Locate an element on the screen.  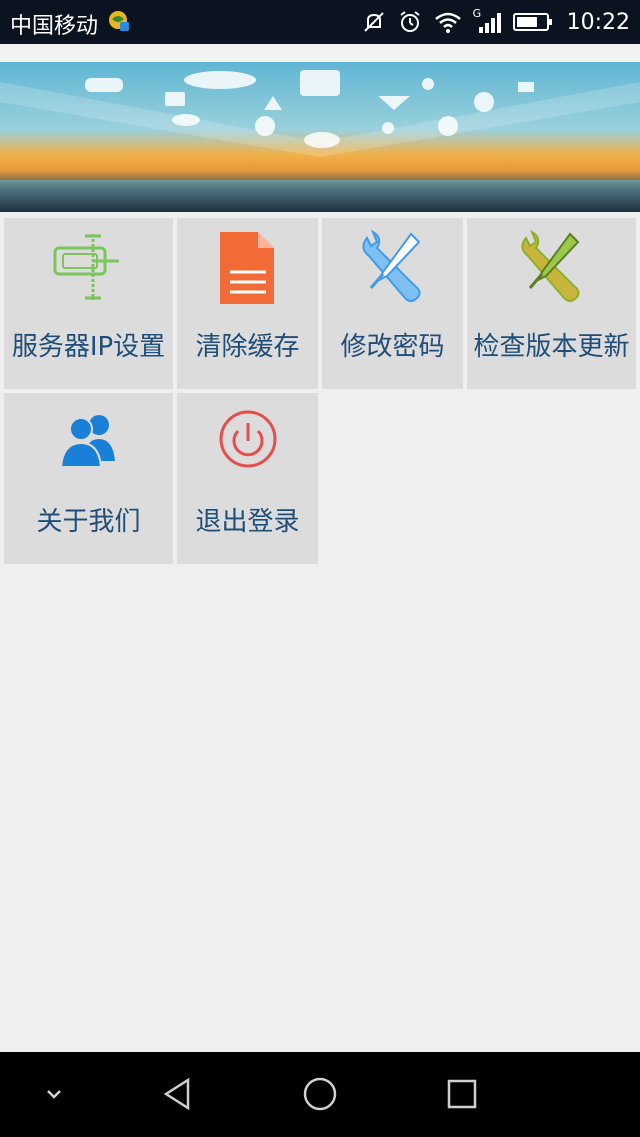
menu-item-label: 清除缓存 is located at coordinates (247, 347).